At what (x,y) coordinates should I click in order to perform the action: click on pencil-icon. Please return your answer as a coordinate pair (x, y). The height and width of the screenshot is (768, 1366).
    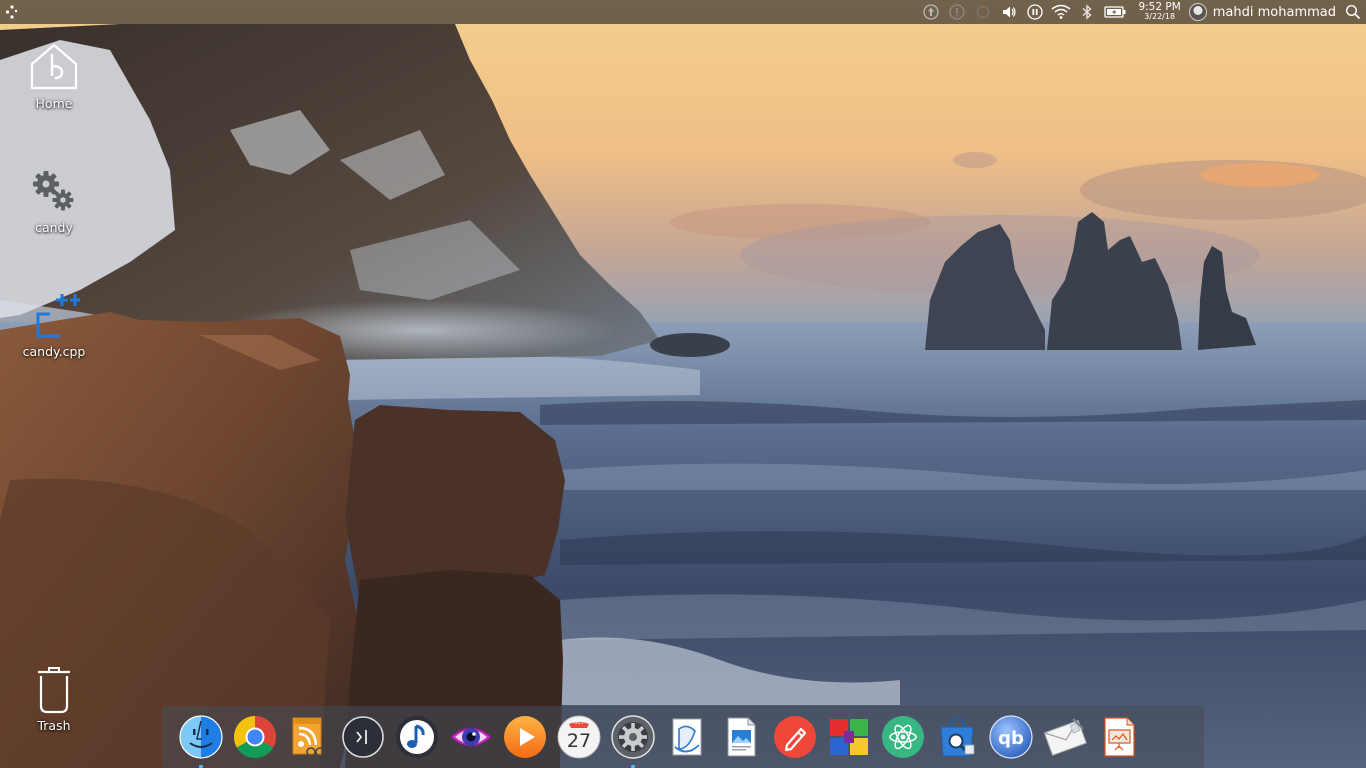
    Looking at the image, I should click on (795, 737).